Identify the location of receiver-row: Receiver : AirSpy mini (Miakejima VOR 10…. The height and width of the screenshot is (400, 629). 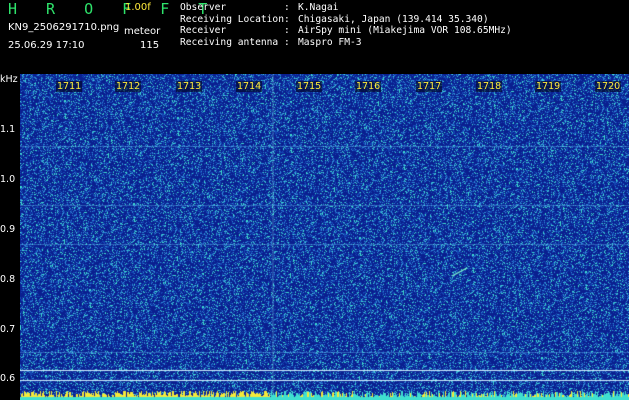
(346, 31).